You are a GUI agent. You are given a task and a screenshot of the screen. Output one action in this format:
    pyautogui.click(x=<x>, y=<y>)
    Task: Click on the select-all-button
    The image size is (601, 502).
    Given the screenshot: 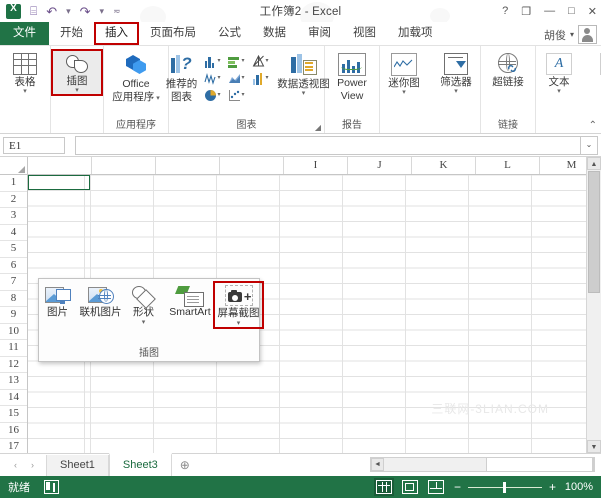 What is the action you would take?
    pyautogui.click(x=14, y=165)
    